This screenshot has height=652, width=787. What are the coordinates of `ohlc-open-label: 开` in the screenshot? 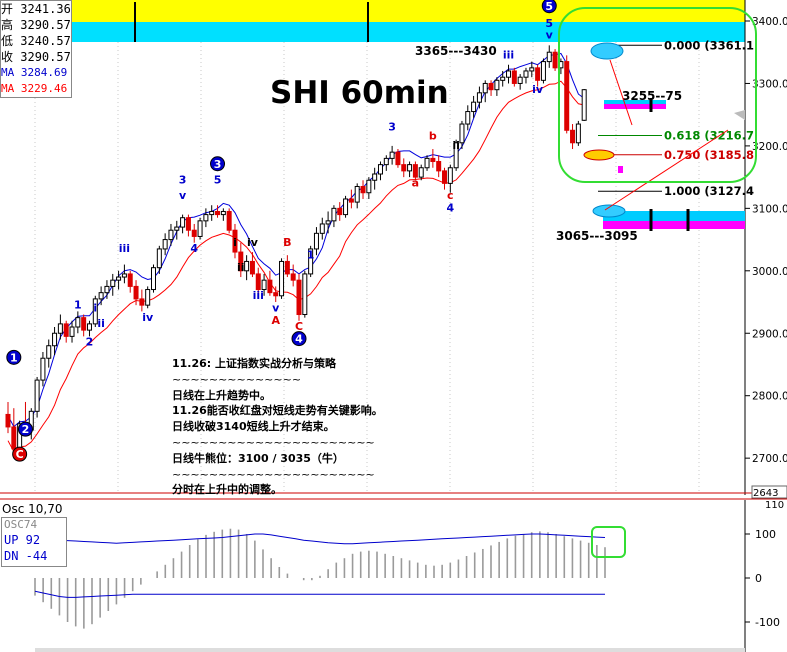 It's located at (7, 9).